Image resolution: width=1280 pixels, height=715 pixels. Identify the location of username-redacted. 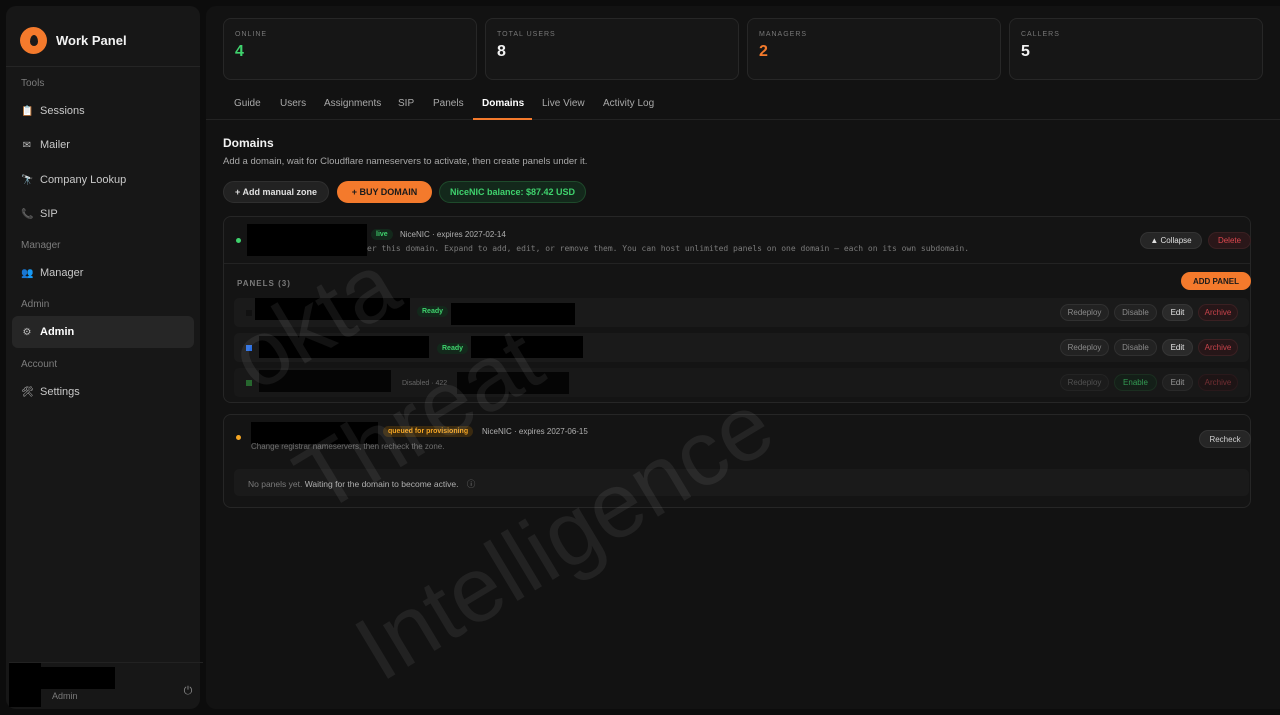
(78, 678).